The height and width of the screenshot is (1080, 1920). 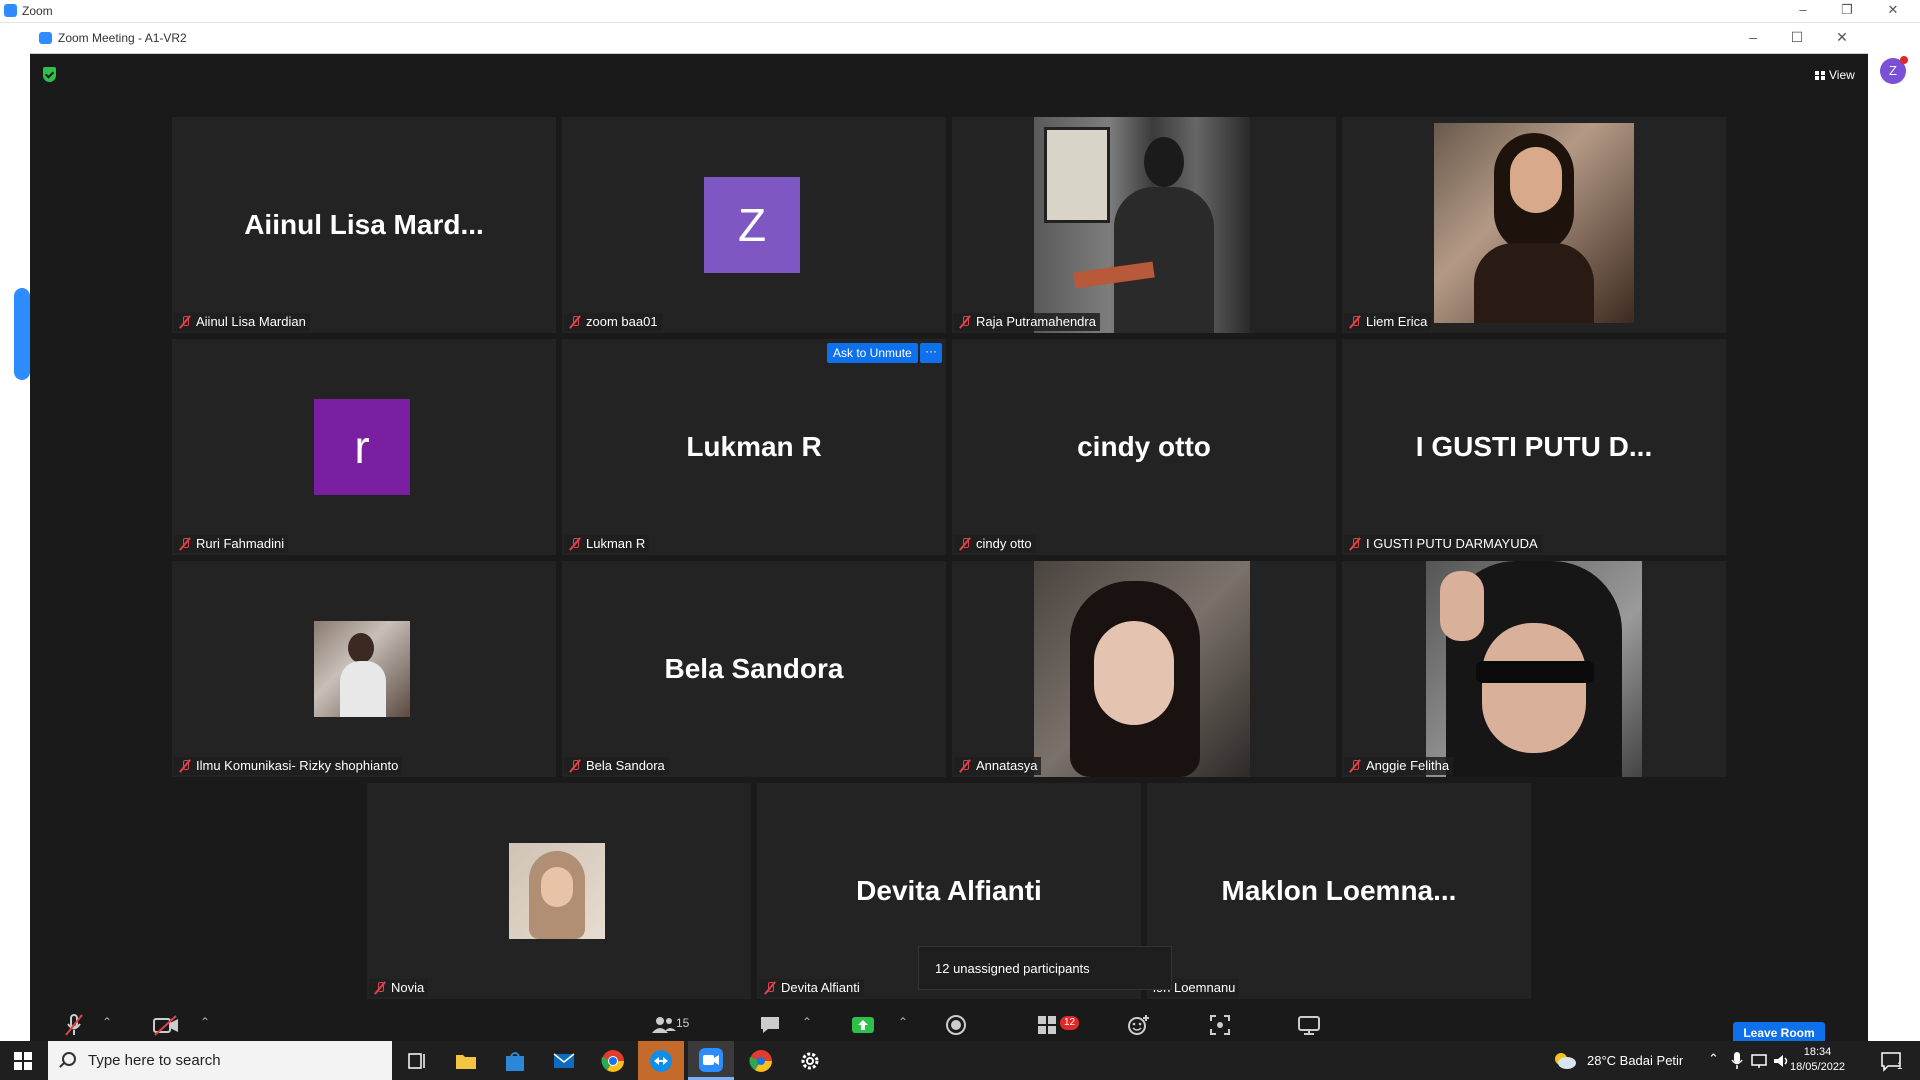 I want to click on participant-label: Aiinul Lisa Mardian, so click(x=242, y=322).